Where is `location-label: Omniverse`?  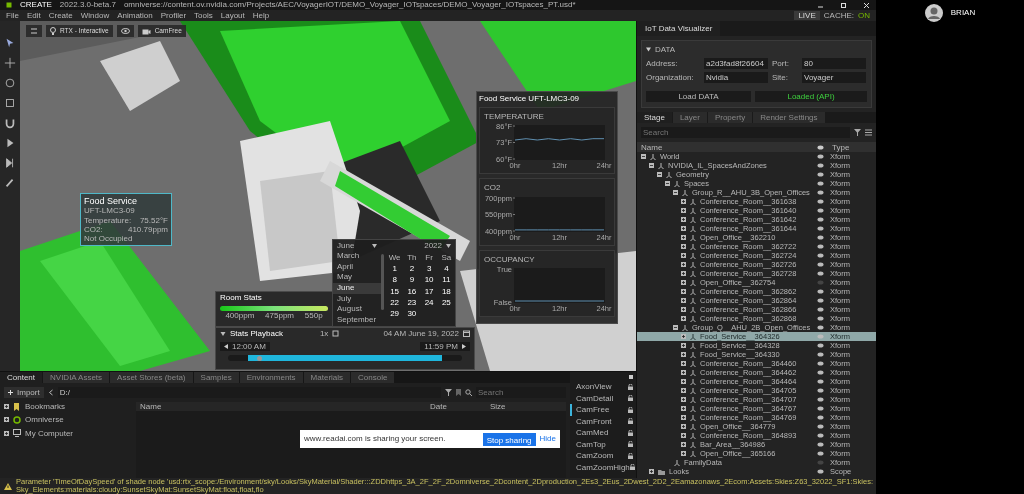 location-label: Omniverse is located at coordinates (44, 420).